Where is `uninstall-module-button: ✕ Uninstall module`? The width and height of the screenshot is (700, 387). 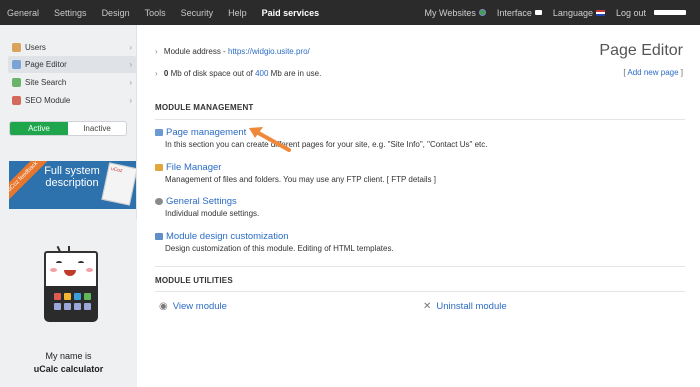
uninstall-module-button: ✕ Uninstall module is located at coordinates (465, 306).